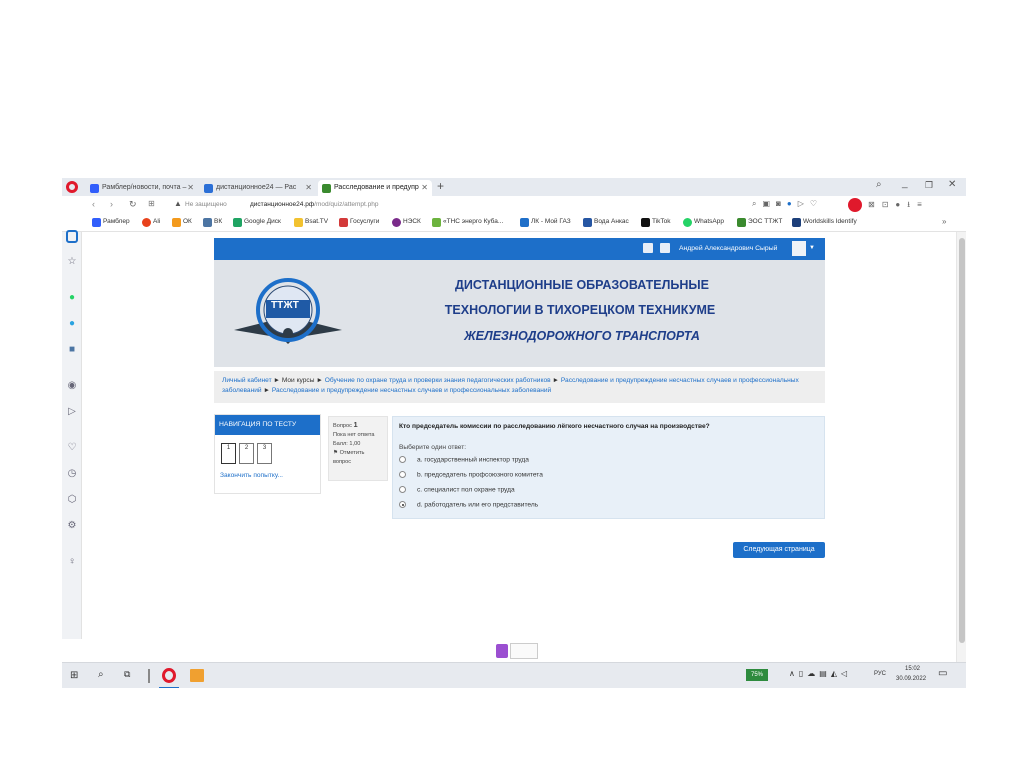  Describe the element at coordinates (182, 222) in the screenshot. I see `bookmark-ok: ОК` at that location.